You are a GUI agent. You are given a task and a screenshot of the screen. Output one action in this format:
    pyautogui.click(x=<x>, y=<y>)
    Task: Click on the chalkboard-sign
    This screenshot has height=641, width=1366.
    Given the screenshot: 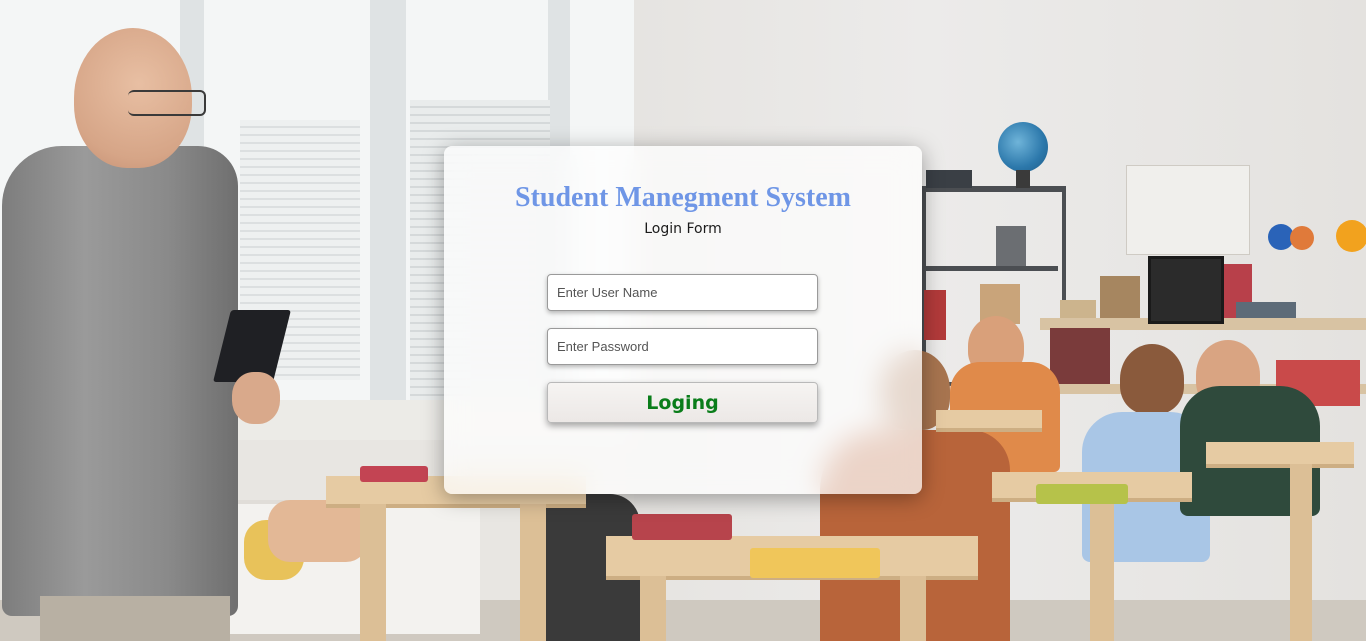 What is the action you would take?
    pyautogui.click(x=1186, y=290)
    